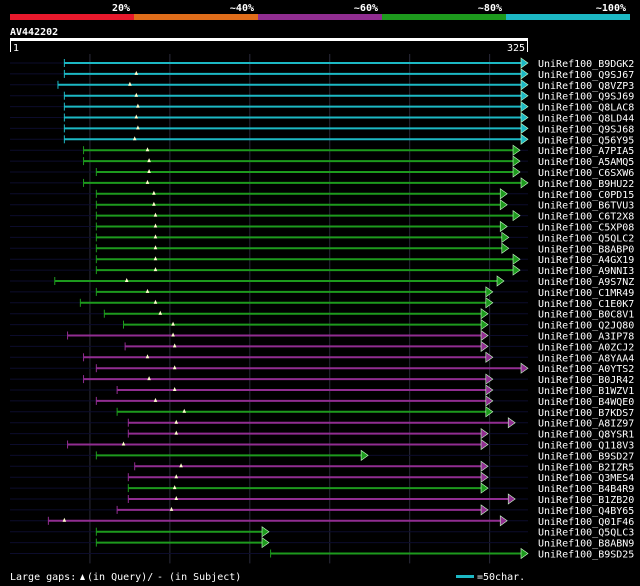 The width and height of the screenshot is (640, 586). I want to click on hit-label: UniRef100_Q8YSR1, so click(586, 435).